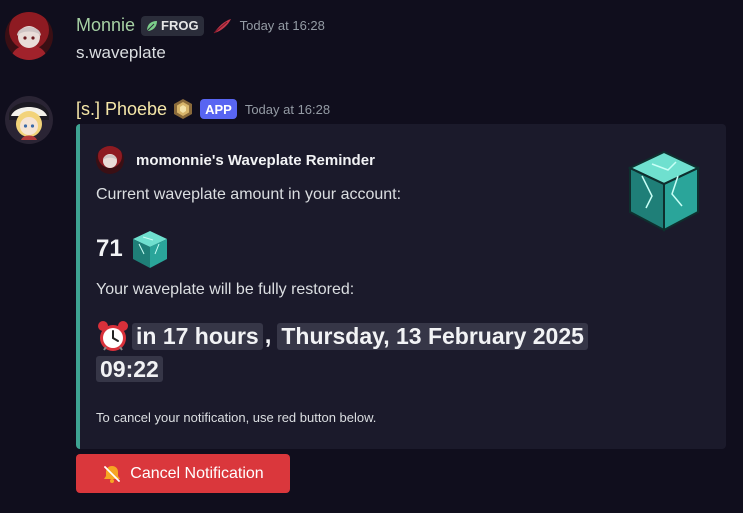 The image size is (743, 513). Describe the element at coordinates (110, 160) in the screenshot. I see `embed-author-avatar` at that location.